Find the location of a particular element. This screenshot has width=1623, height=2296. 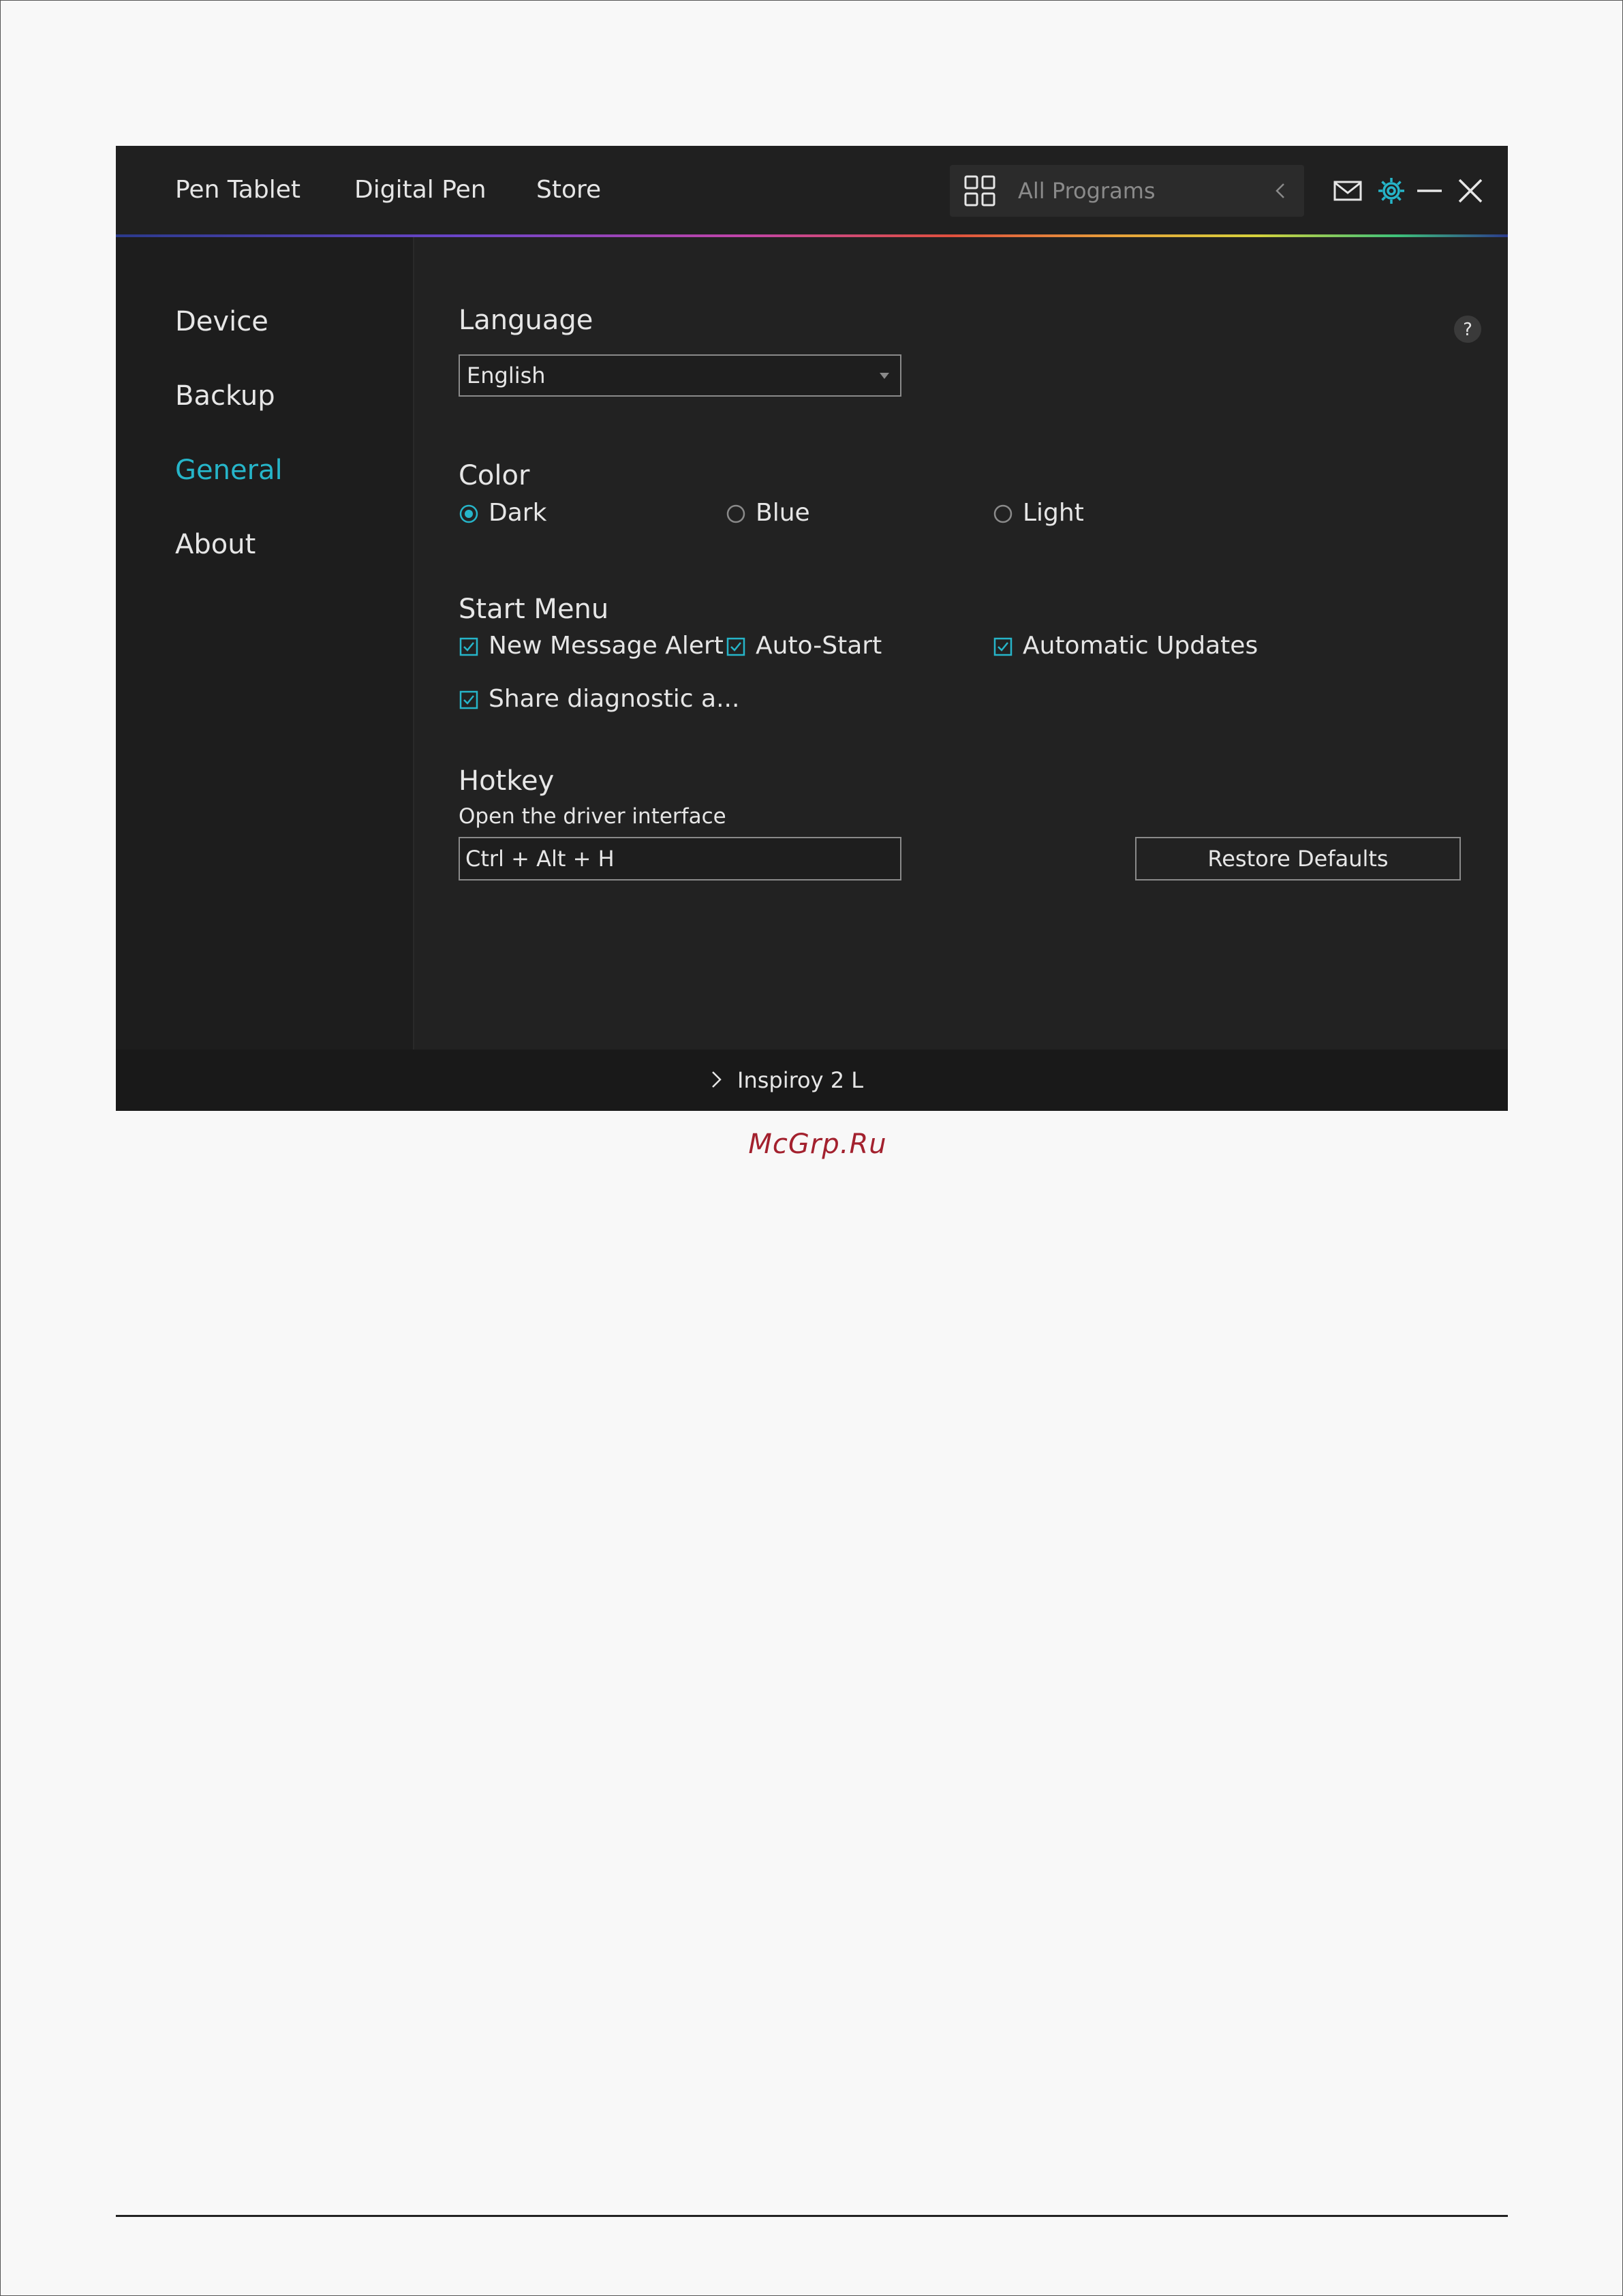

mail-icon is located at coordinates (1348, 191).